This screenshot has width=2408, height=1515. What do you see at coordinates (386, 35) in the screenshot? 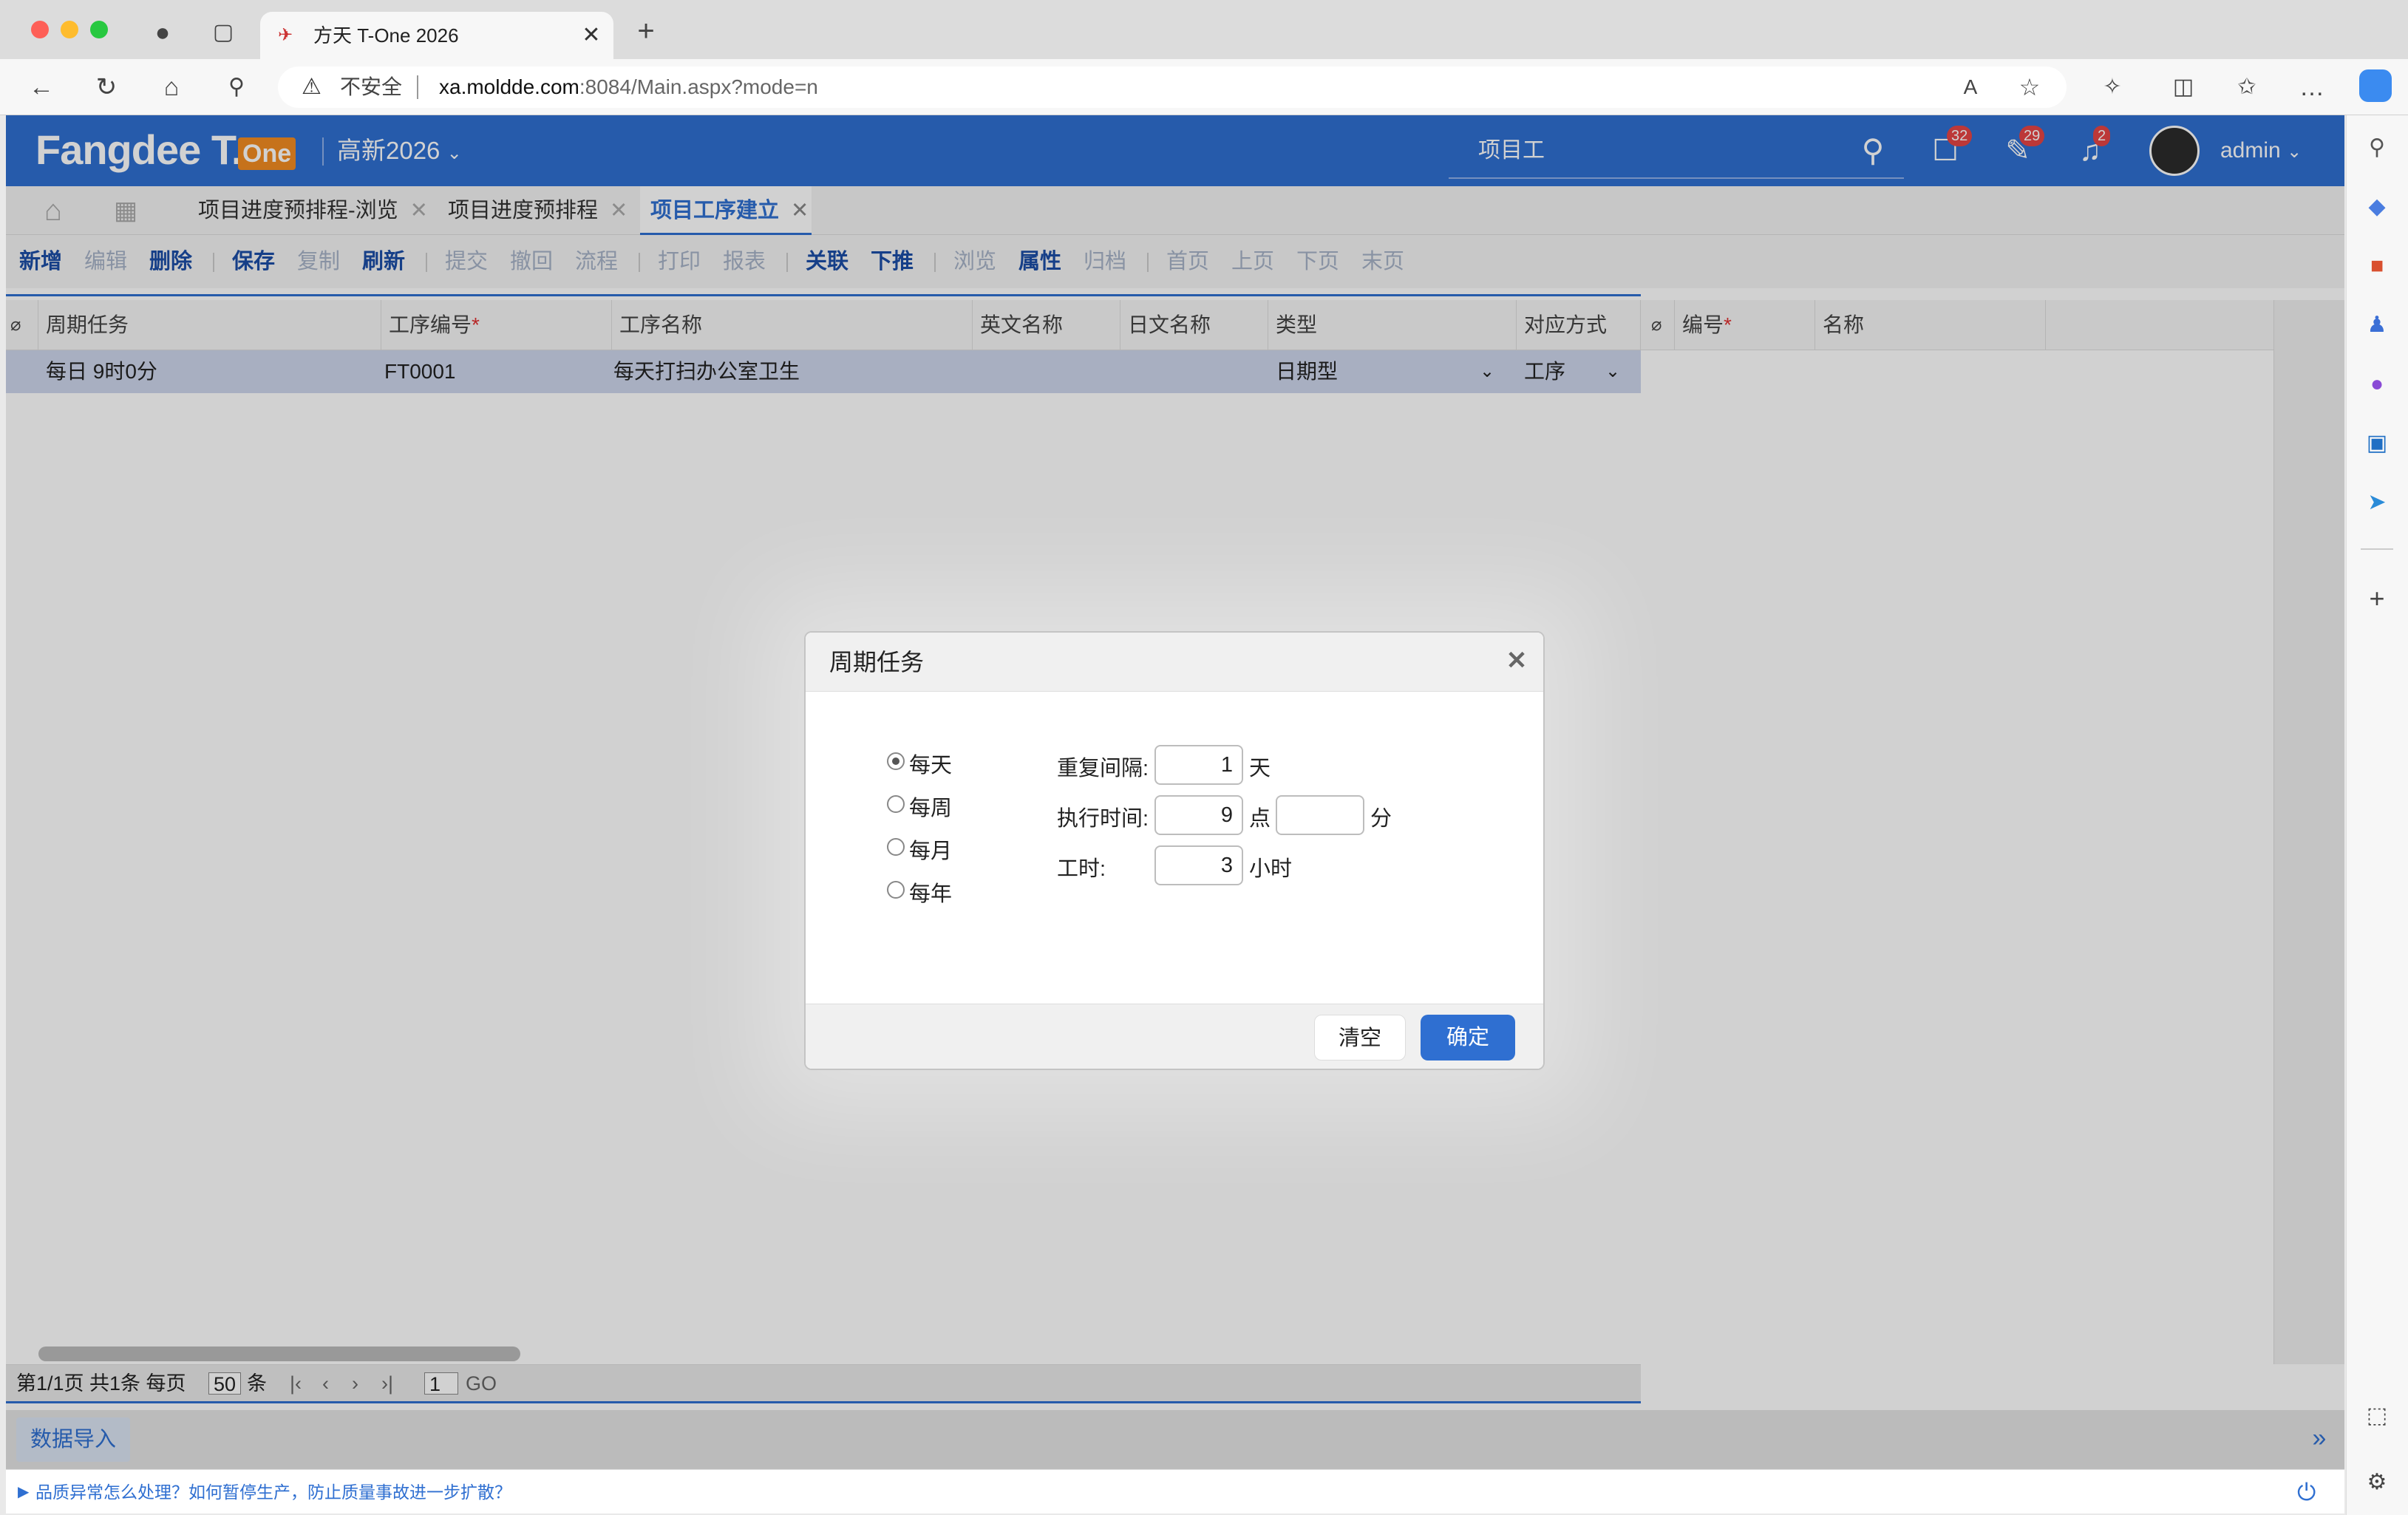
I see `browser-tab-title: 方天 T-One 2026` at bounding box center [386, 35].